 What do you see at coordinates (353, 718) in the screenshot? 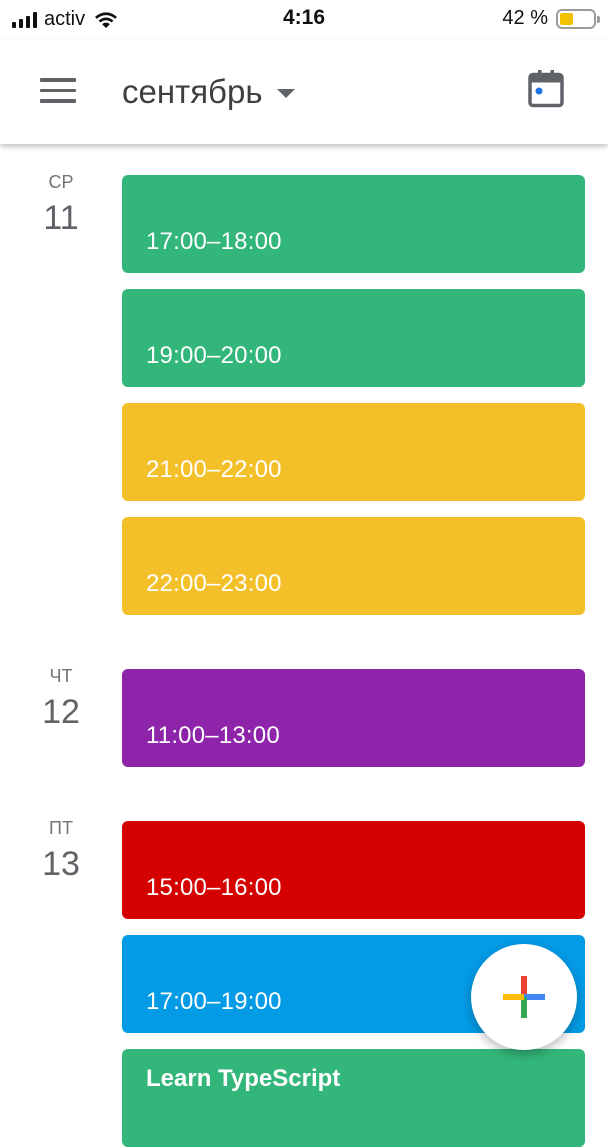
I see `event-card: 11:00–13:00` at bounding box center [353, 718].